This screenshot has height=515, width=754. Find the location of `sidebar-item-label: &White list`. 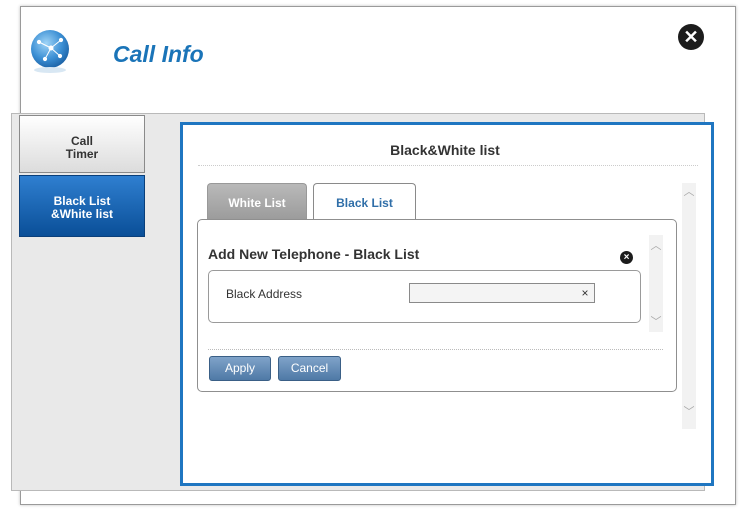

sidebar-item-label: &White list is located at coordinates (82, 214).